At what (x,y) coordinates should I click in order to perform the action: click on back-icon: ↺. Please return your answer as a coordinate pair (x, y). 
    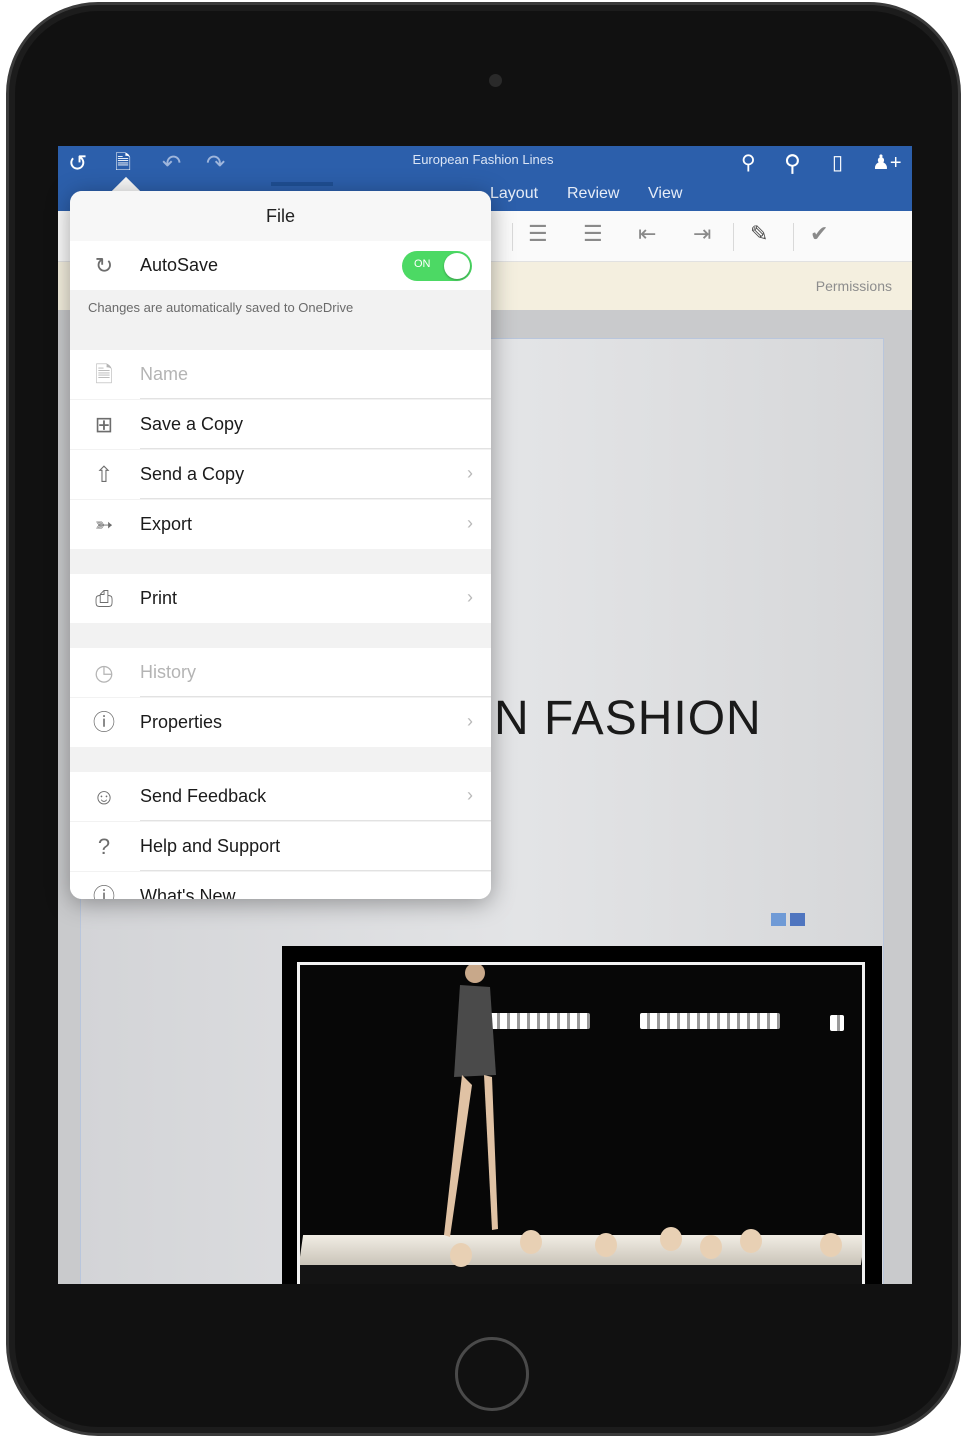
    Looking at the image, I should click on (77, 163).